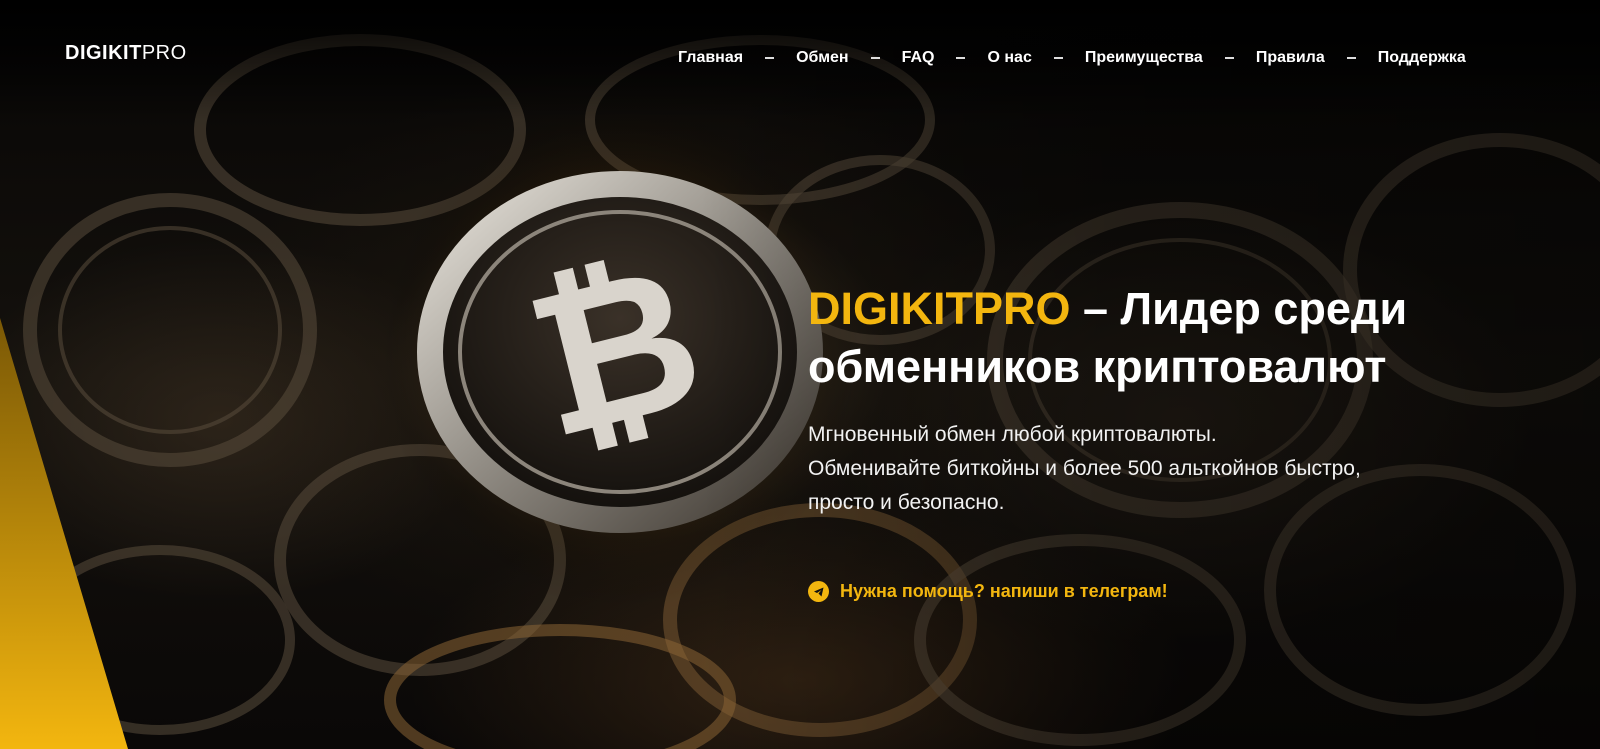  What do you see at coordinates (164, 53) in the screenshot?
I see `logo-light: PRO` at bounding box center [164, 53].